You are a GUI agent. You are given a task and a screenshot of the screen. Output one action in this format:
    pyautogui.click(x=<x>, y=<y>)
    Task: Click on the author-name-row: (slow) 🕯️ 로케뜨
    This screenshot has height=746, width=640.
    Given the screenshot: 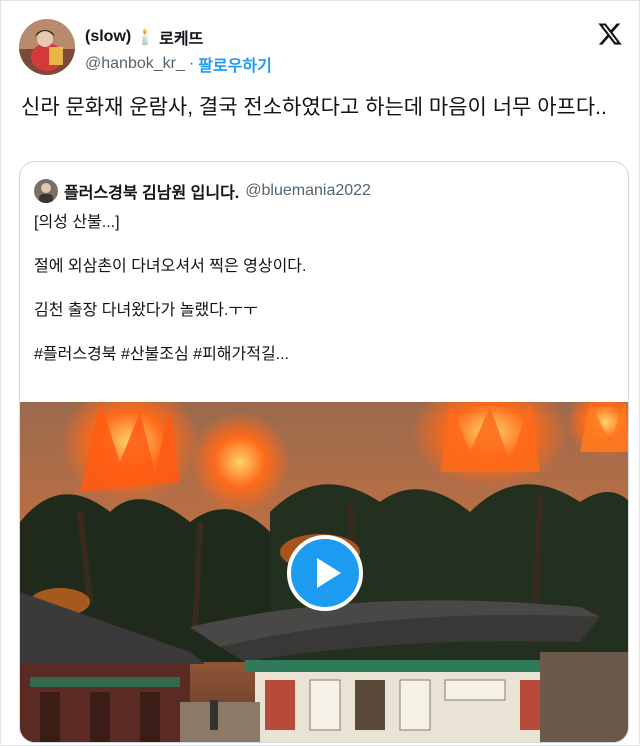 What is the action you would take?
    pyautogui.click(x=144, y=37)
    